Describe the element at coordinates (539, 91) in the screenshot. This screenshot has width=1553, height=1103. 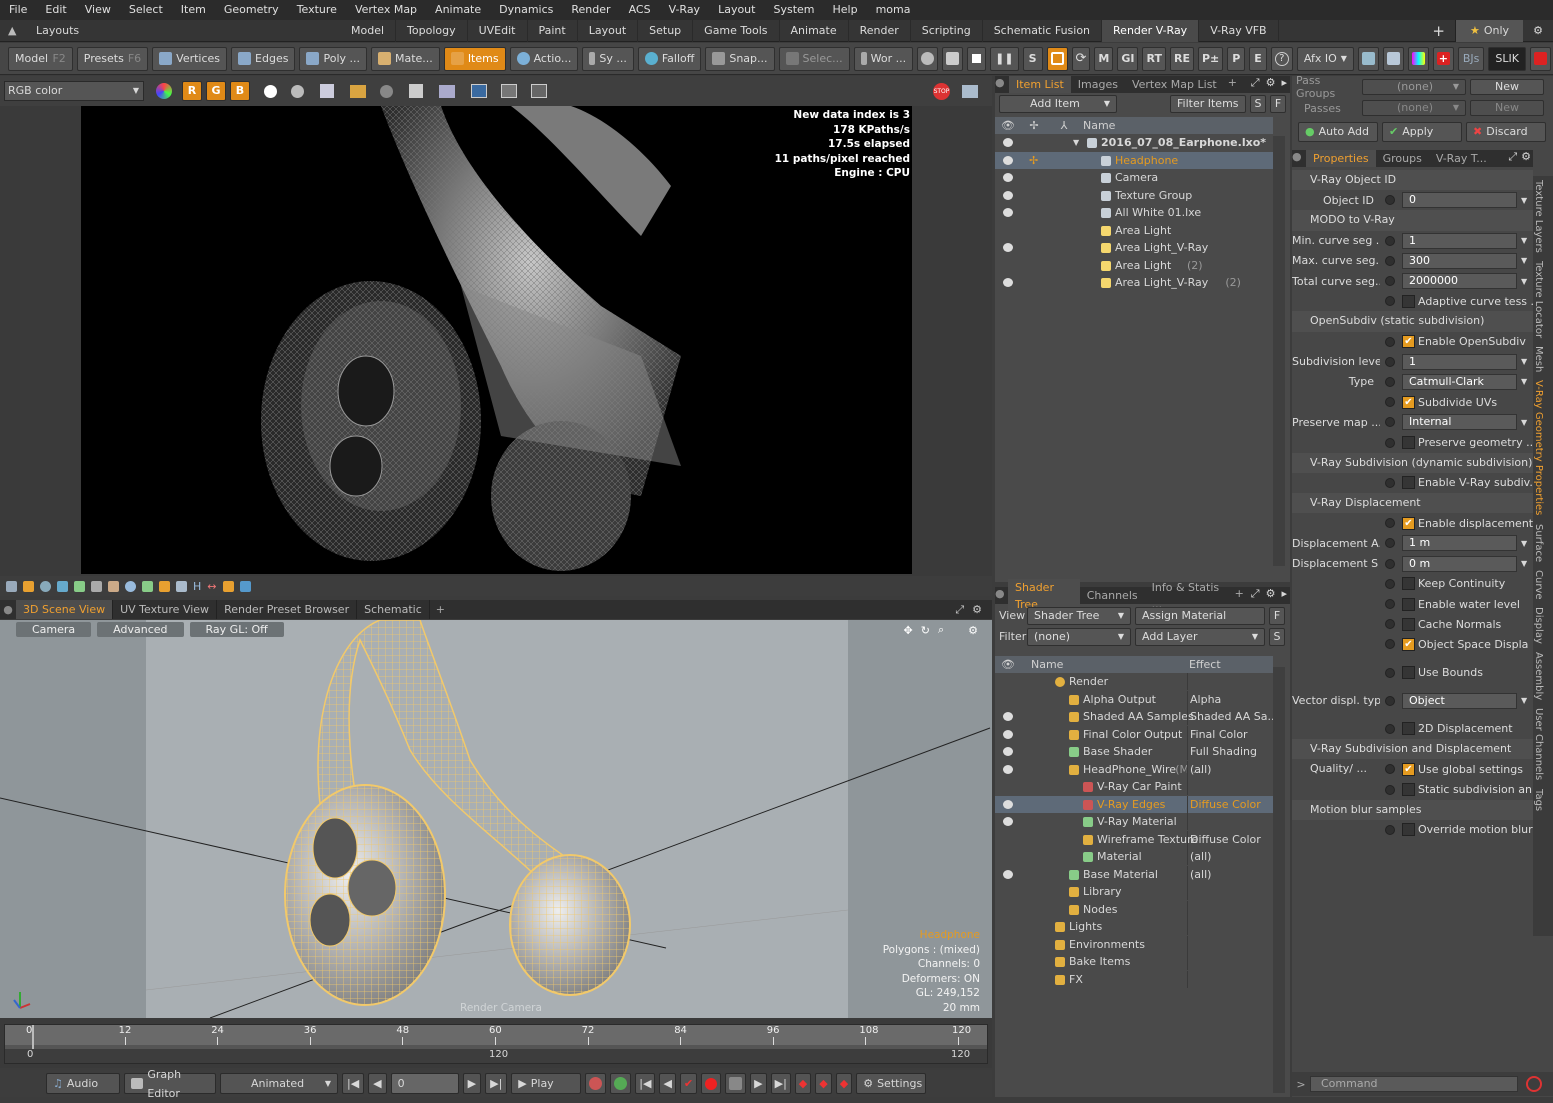
I see `lens-icon` at that location.